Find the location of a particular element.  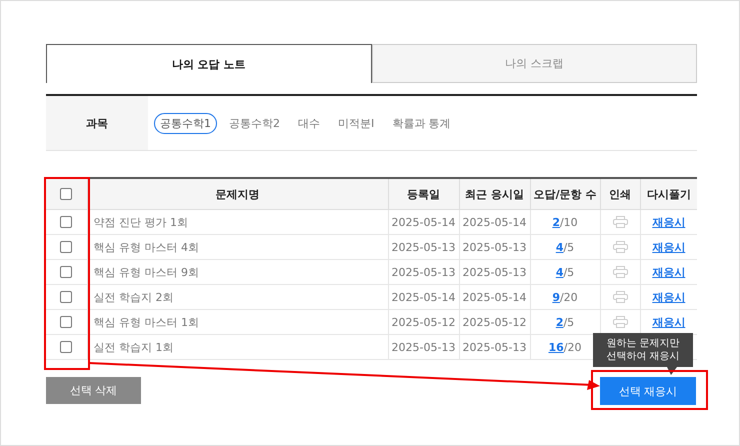

subject-option: 대수 is located at coordinates (309, 123).